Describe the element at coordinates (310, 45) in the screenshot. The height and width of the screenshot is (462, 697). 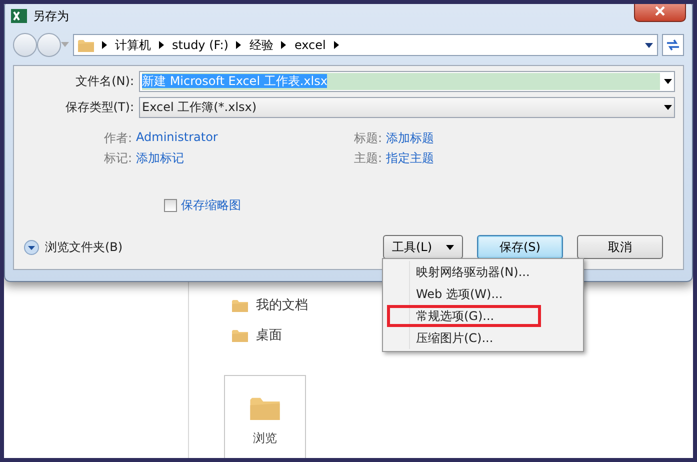
I see `breadcrumb: excel` at that location.